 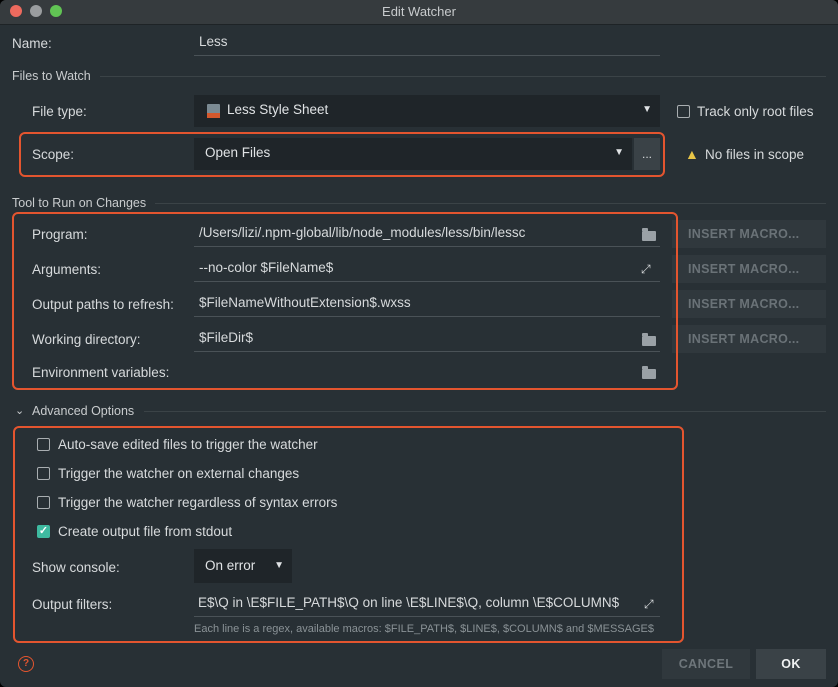 I want to click on environment-variables-input, so click(x=427, y=372).